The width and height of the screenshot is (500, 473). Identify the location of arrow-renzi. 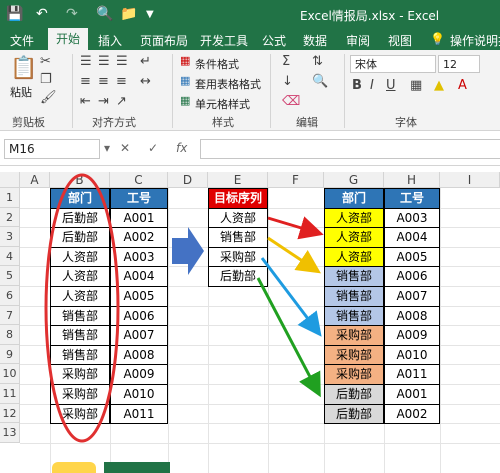
(295, 228).